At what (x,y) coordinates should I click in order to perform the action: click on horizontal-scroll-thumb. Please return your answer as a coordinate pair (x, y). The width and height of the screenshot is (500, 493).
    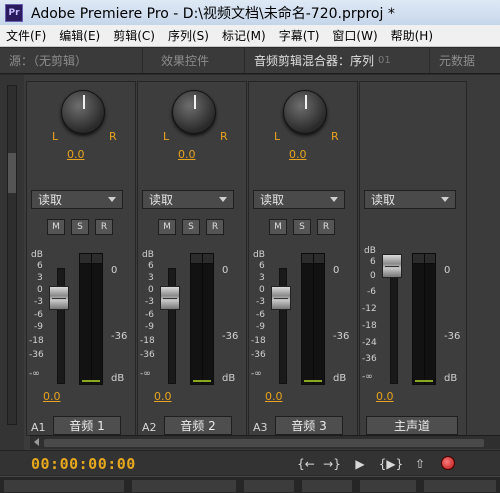
    Looking at the image, I should click on (264, 443).